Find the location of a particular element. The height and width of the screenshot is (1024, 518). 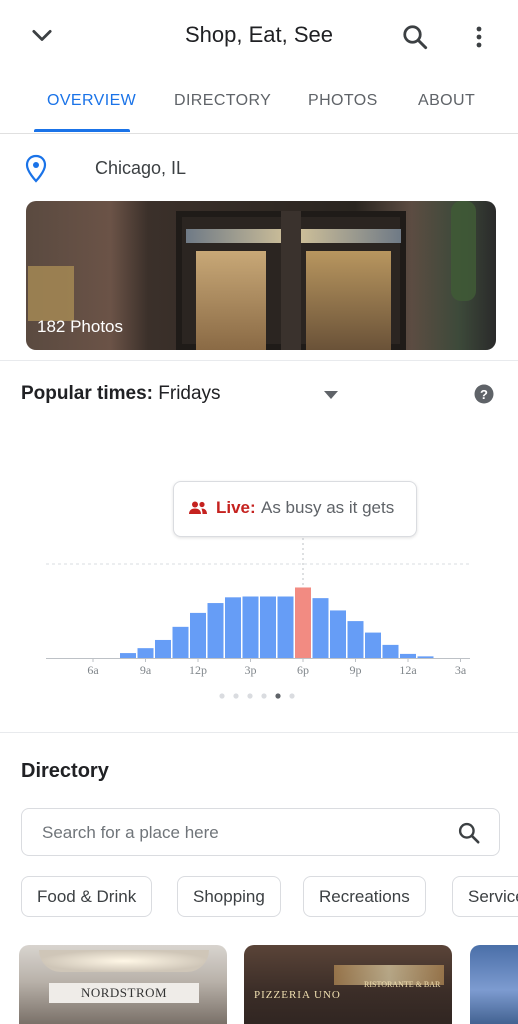

popular-times-chart: 6a 9a 12p 3p 6p 9p 12a 3a is located at coordinates (258, 607).